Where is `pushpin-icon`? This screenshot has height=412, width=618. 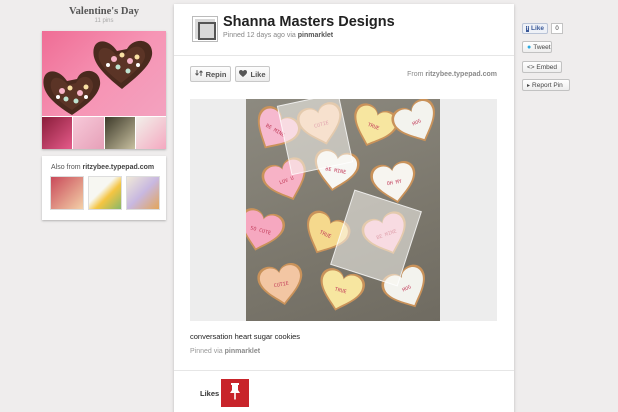 pushpin-icon is located at coordinates (235, 393).